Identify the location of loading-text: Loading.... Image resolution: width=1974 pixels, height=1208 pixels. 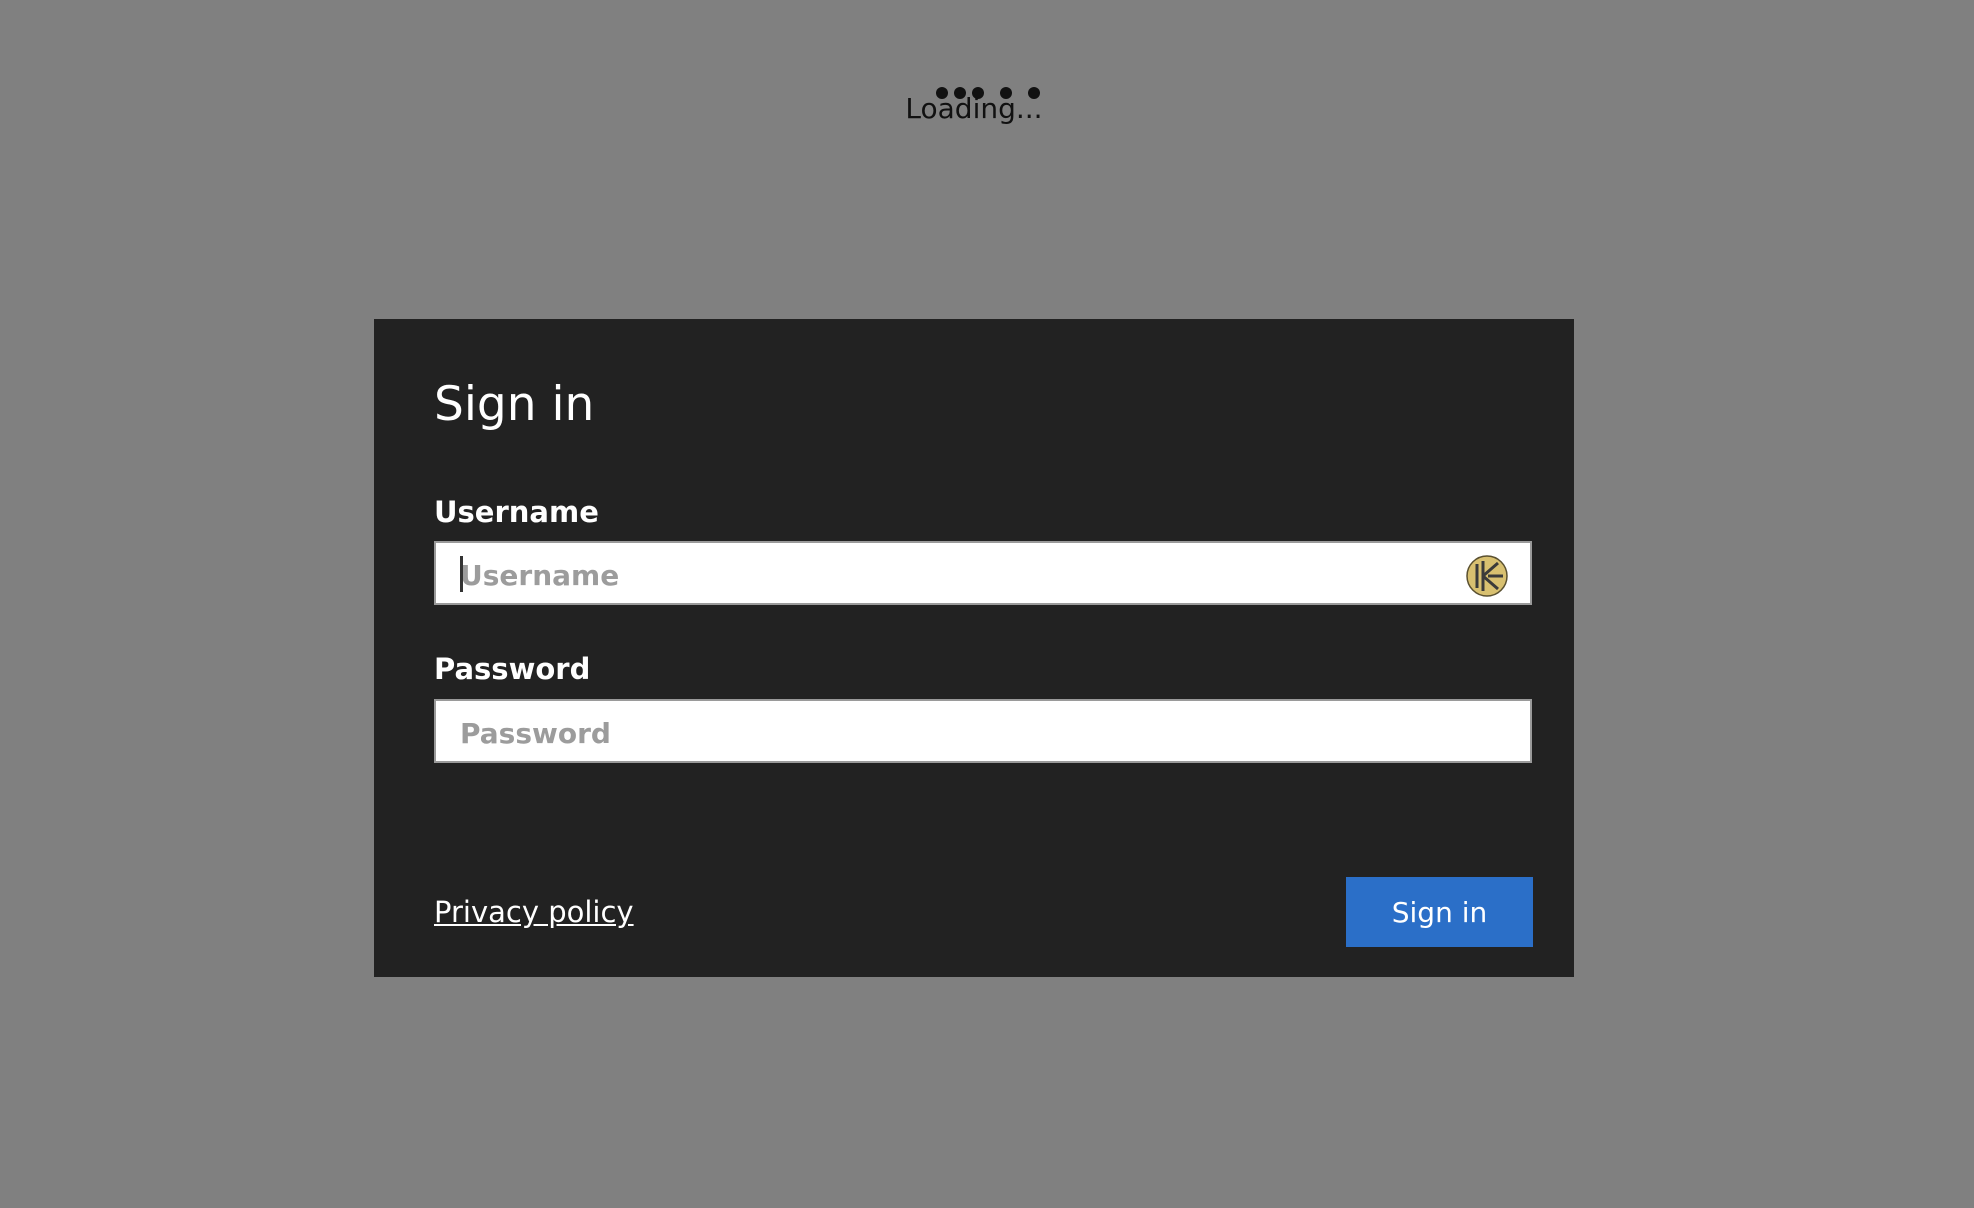
(974, 108).